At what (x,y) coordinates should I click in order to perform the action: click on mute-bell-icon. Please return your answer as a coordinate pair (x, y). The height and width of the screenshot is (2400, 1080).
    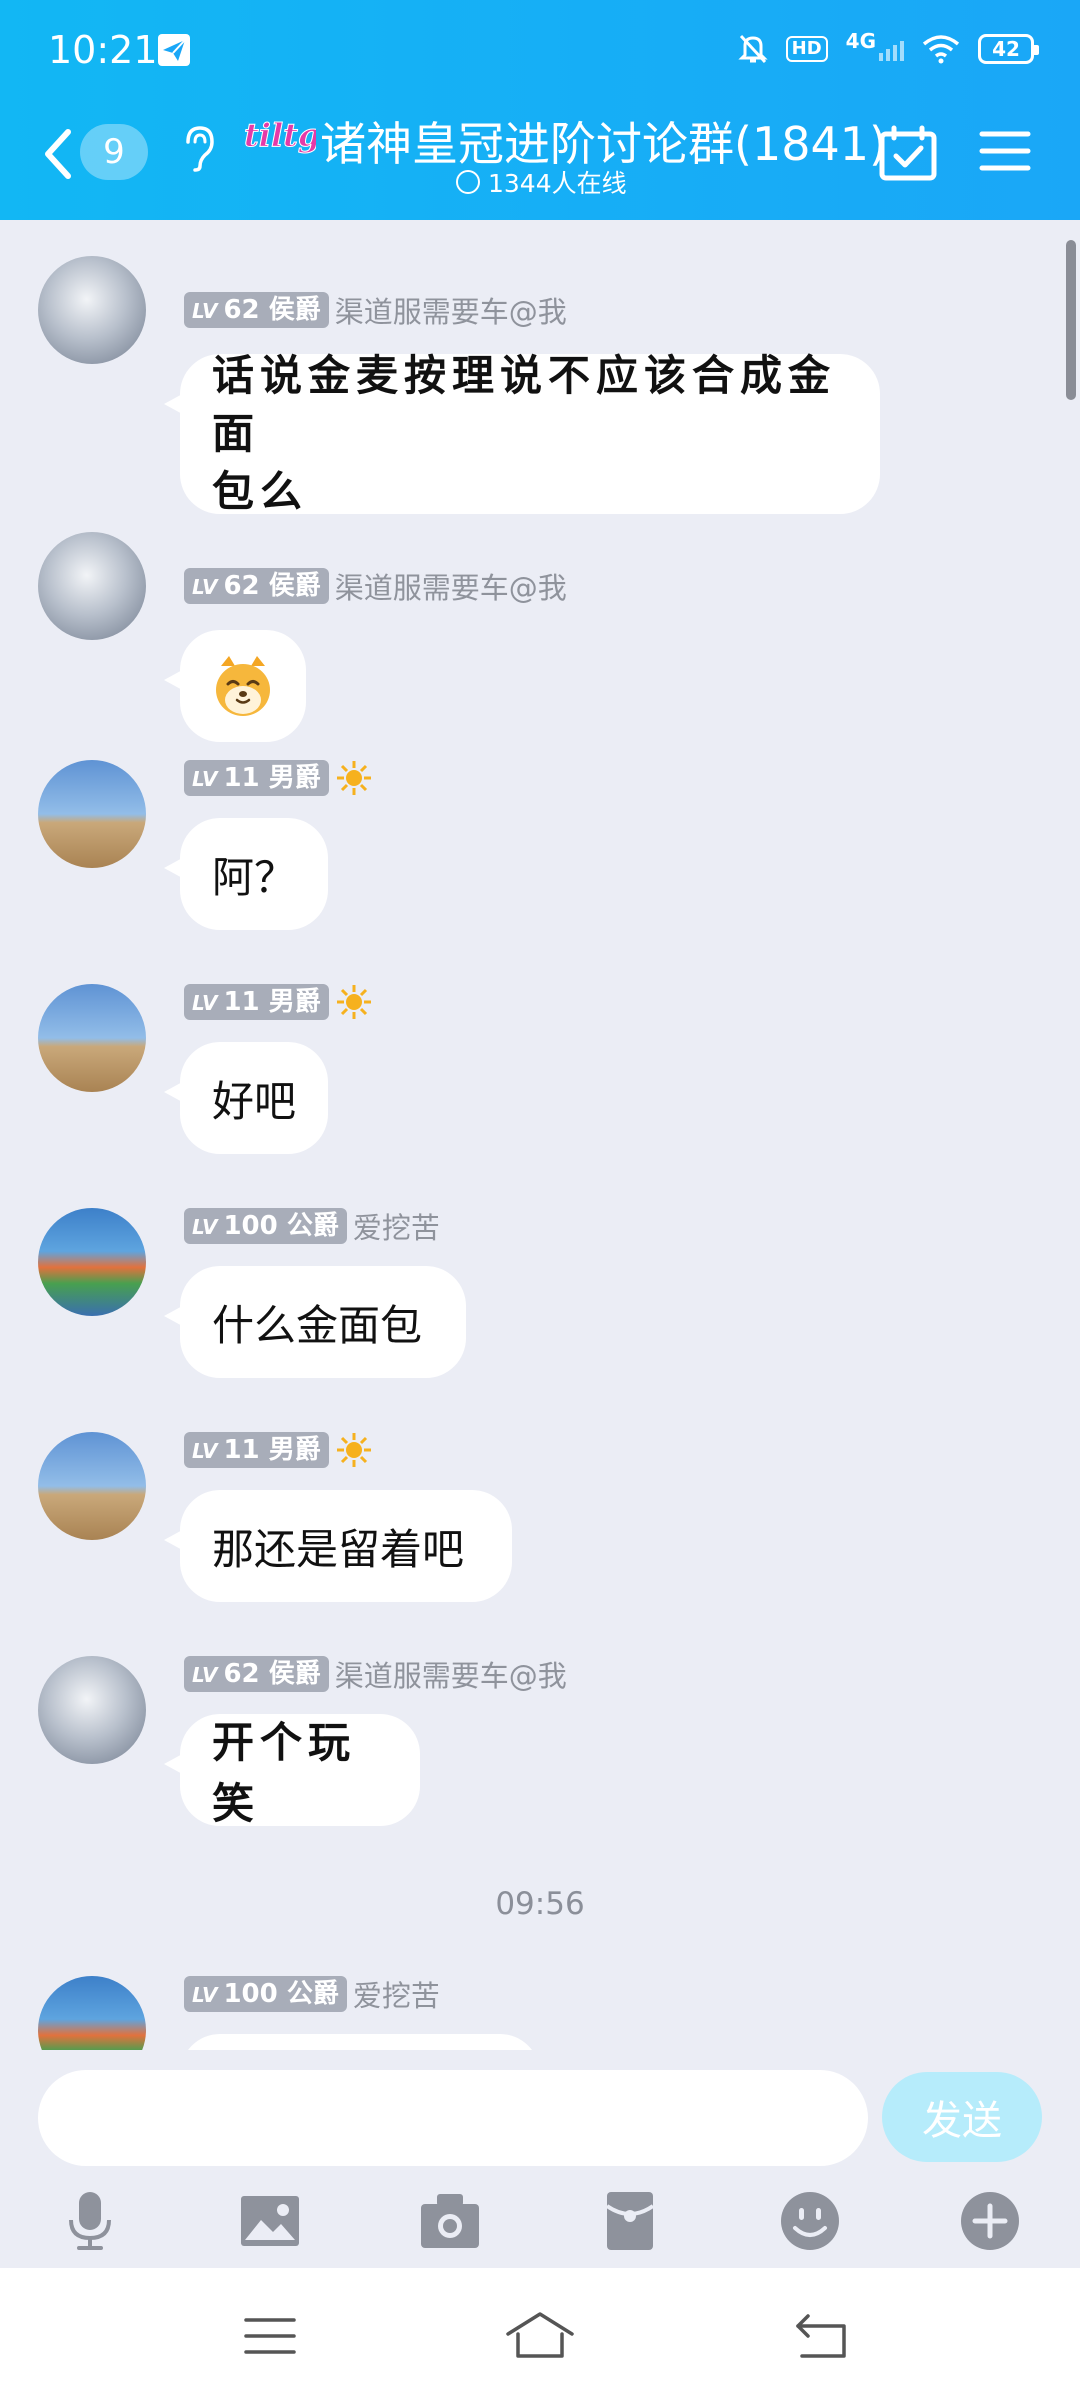
    Looking at the image, I should click on (753, 49).